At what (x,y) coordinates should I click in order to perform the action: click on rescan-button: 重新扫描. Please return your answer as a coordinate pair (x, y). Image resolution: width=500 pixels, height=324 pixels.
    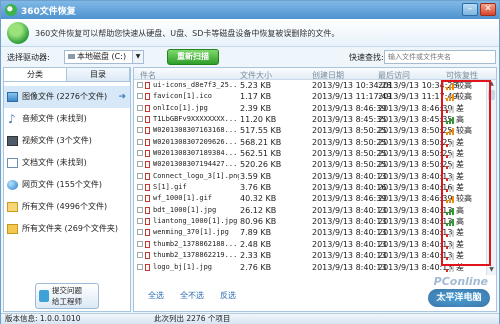
    Looking at the image, I should click on (193, 57).